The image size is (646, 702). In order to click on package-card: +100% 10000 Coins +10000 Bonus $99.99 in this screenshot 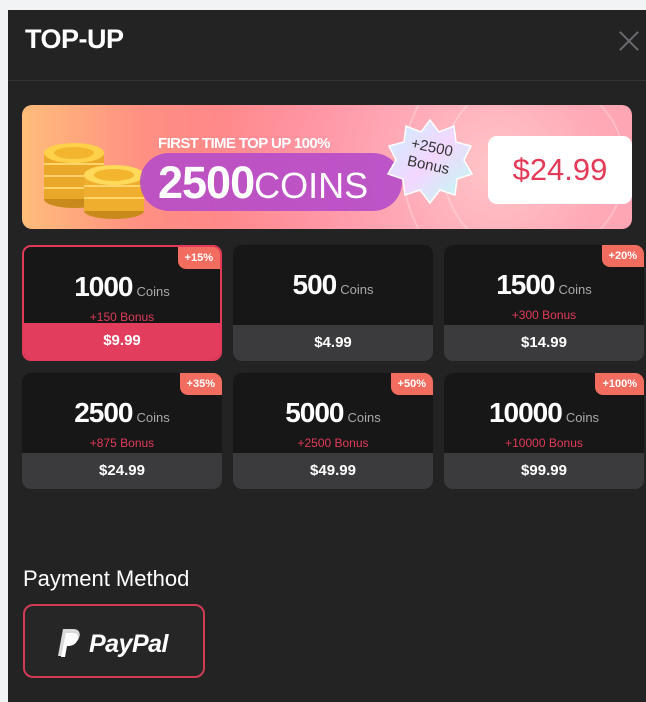, I will do `click(544, 431)`.